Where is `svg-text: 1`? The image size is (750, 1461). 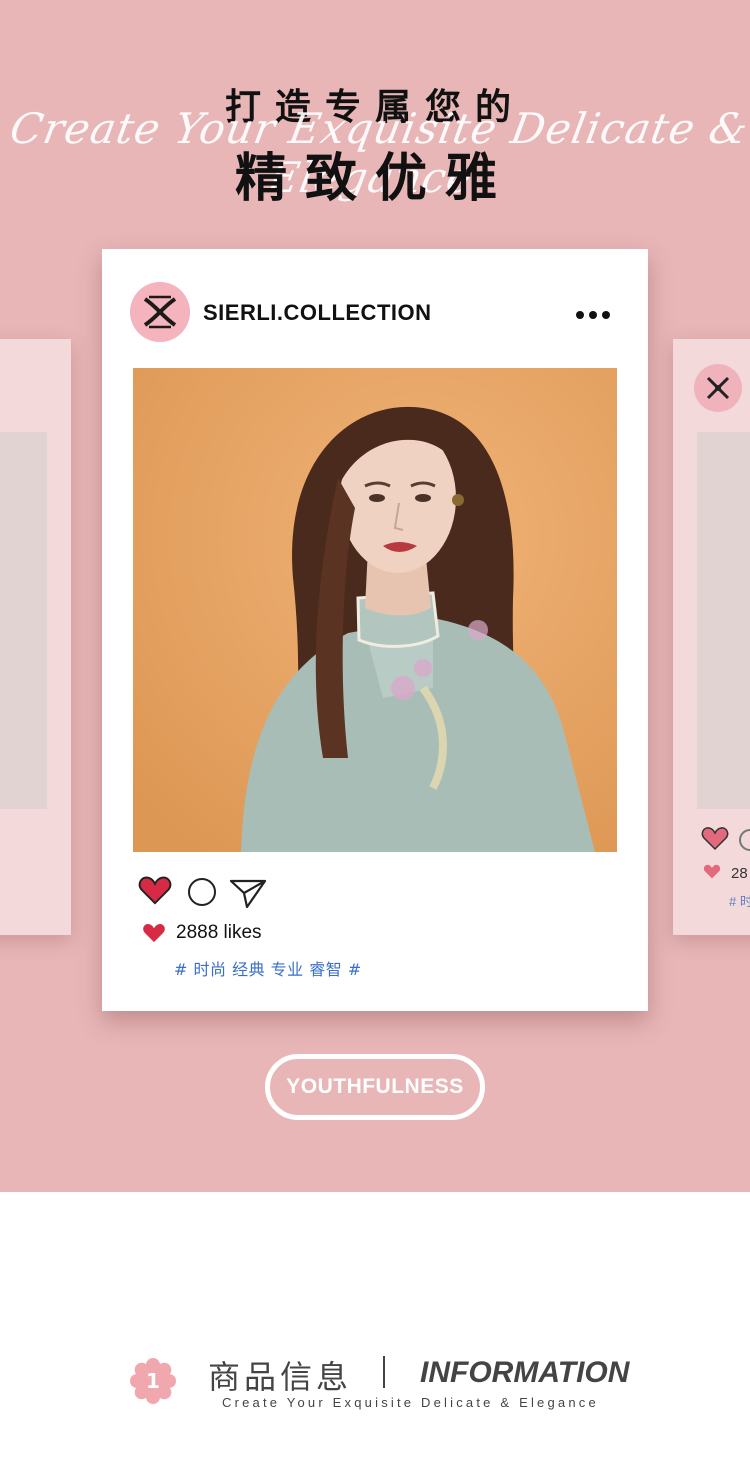
svg-text: 1 is located at coordinates (153, 1381).